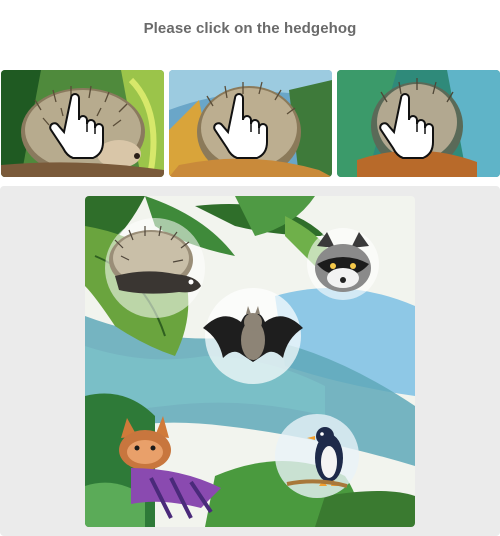 The height and width of the screenshot is (536, 500). What do you see at coordinates (250, 28) in the screenshot?
I see `challenge-prompt: Please click on the hedgehog` at bounding box center [250, 28].